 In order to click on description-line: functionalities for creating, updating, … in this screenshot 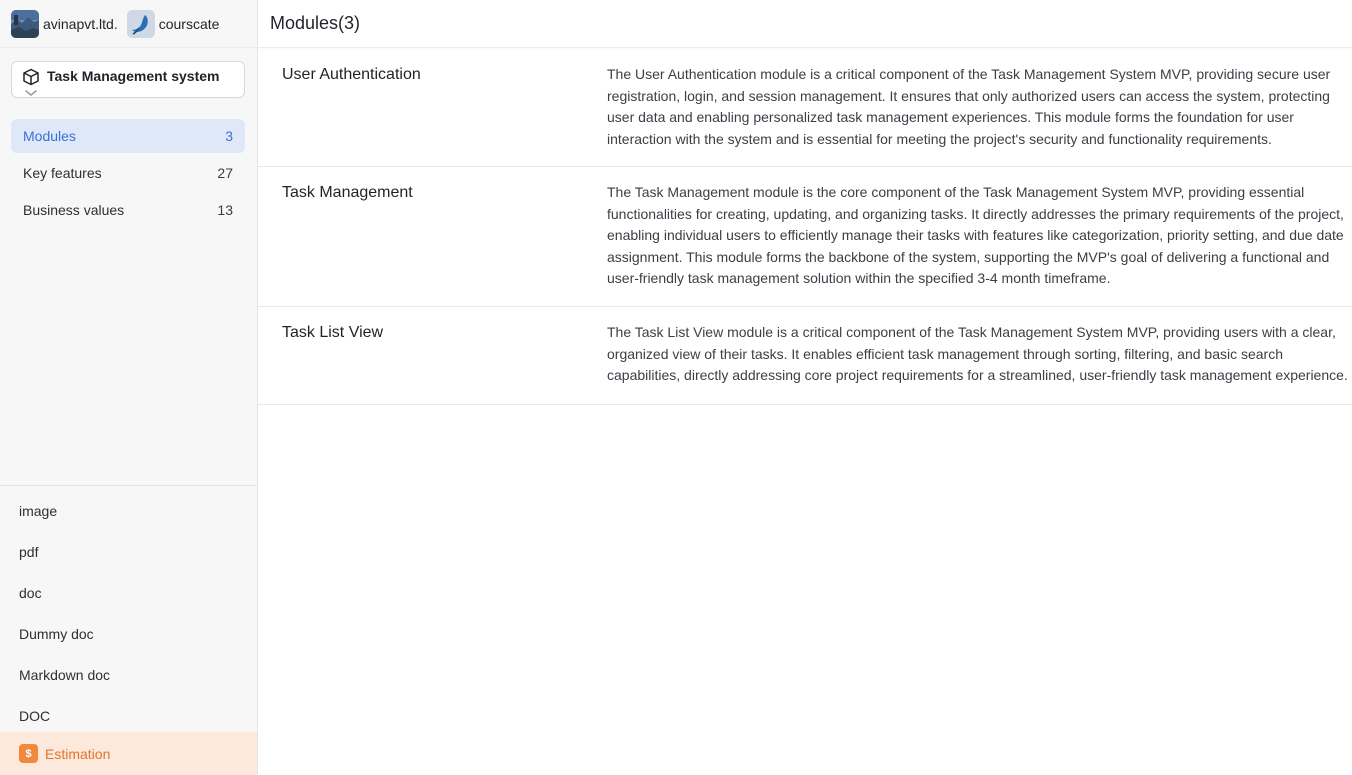, I will do `click(975, 213)`.